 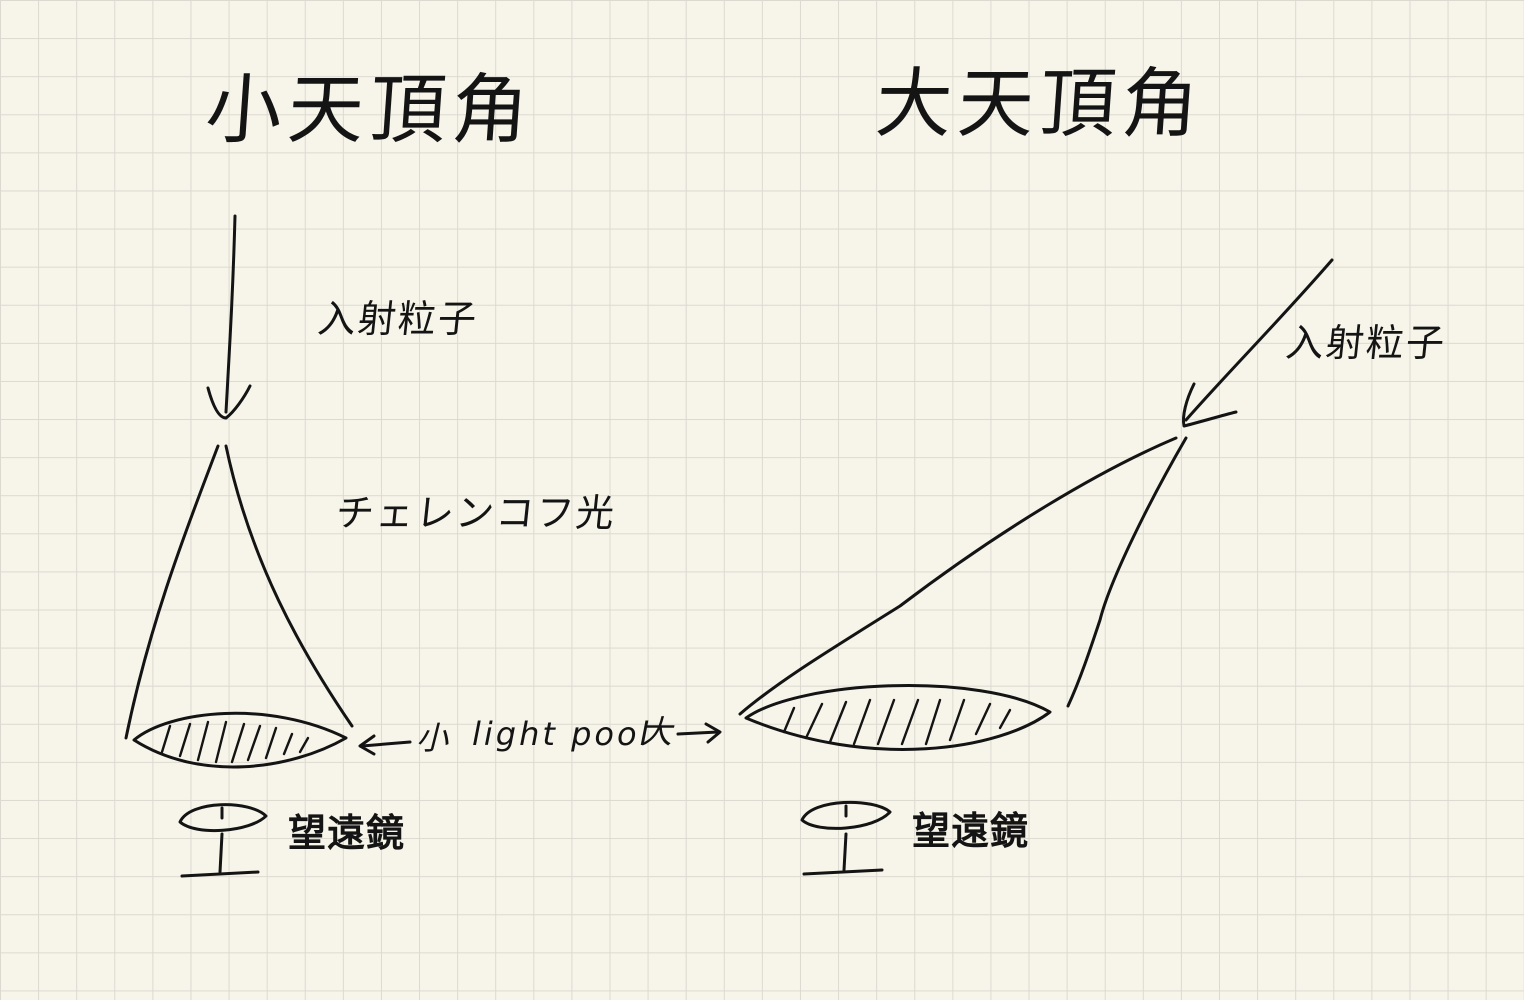 I want to click on right-incident-particle-label: 入射粒子, so click(x=1366, y=343).